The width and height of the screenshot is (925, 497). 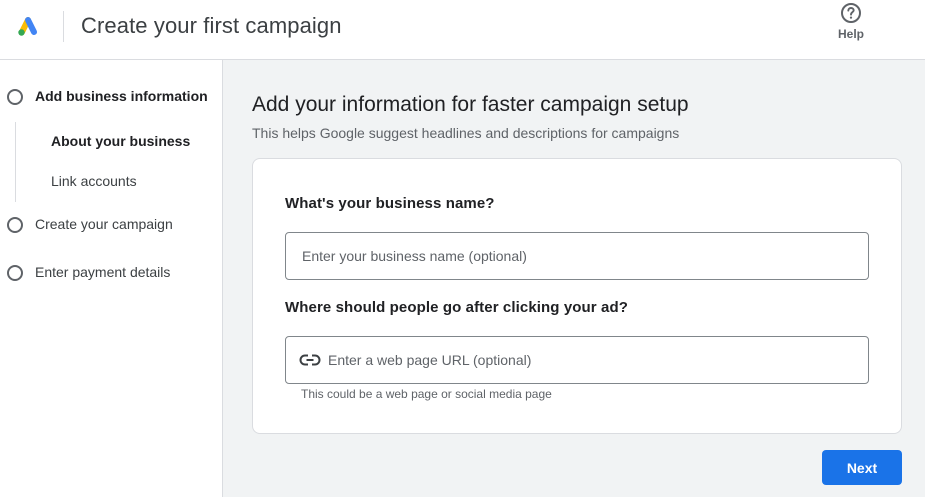 What do you see at coordinates (120, 141) in the screenshot?
I see `substep-about-your-business: About your business` at bounding box center [120, 141].